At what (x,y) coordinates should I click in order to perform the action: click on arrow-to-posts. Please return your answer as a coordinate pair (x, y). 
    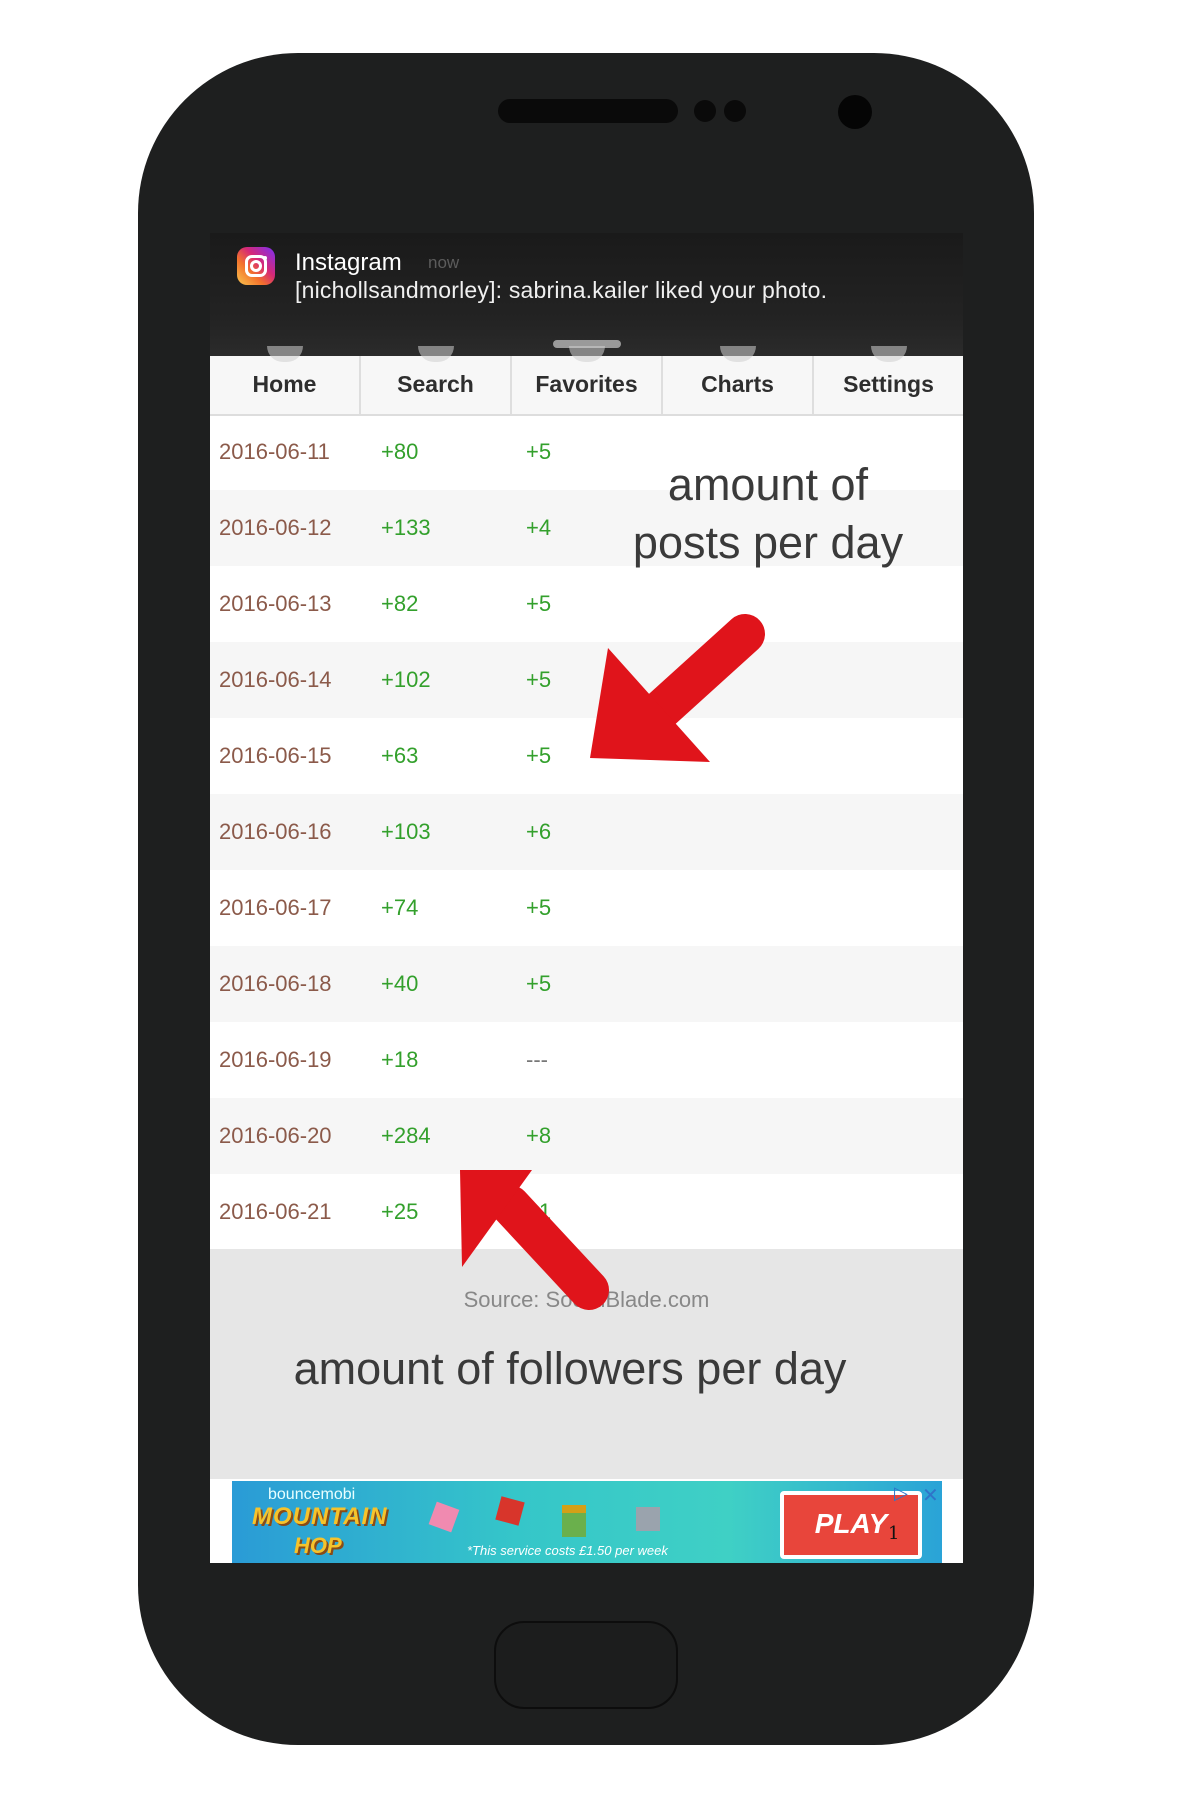
    Looking at the image, I should click on (677, 688).